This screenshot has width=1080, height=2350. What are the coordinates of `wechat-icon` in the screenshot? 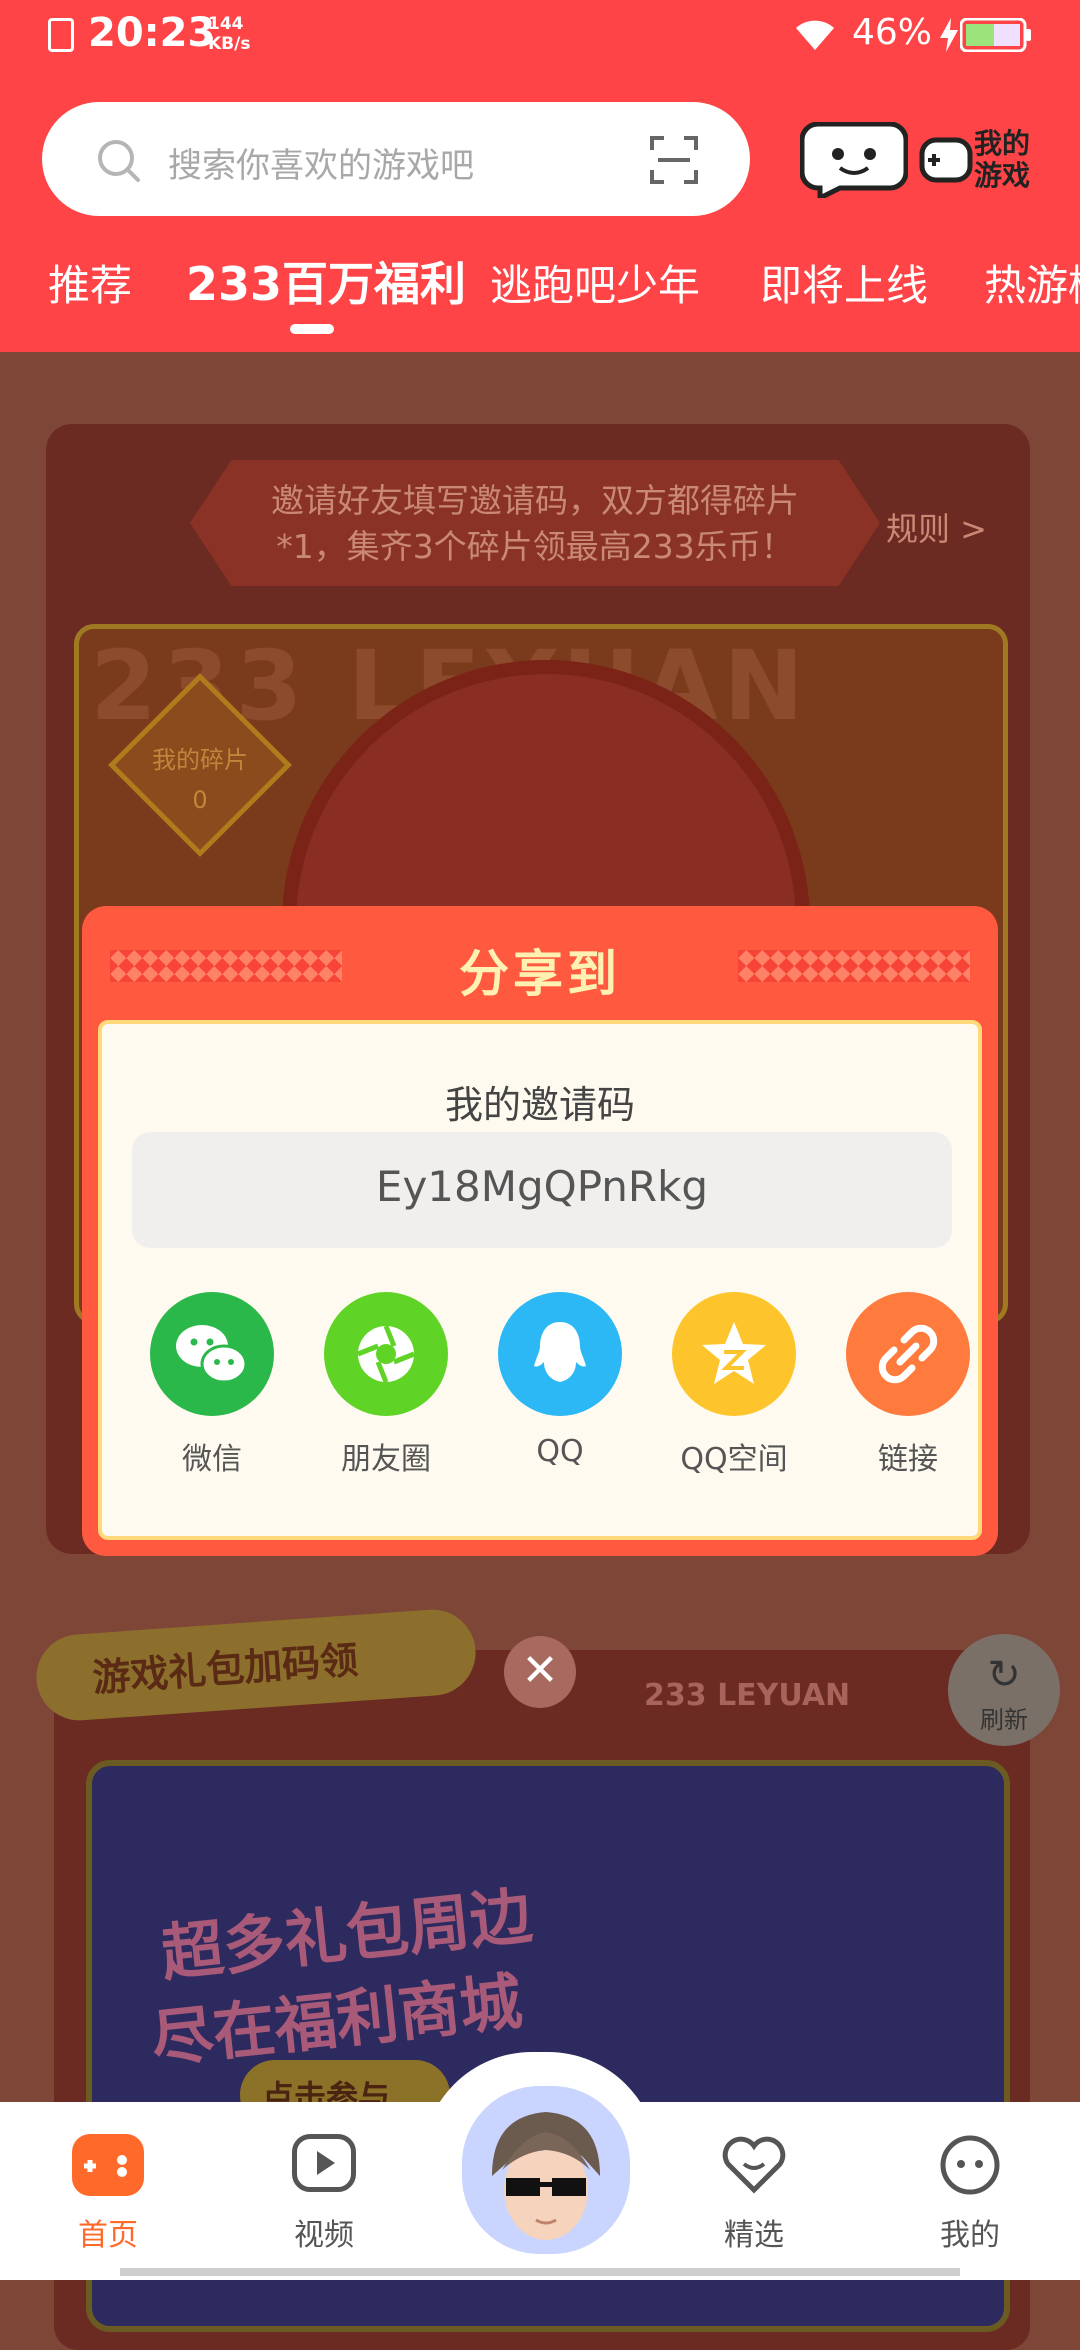 It's located at (212, 1354).